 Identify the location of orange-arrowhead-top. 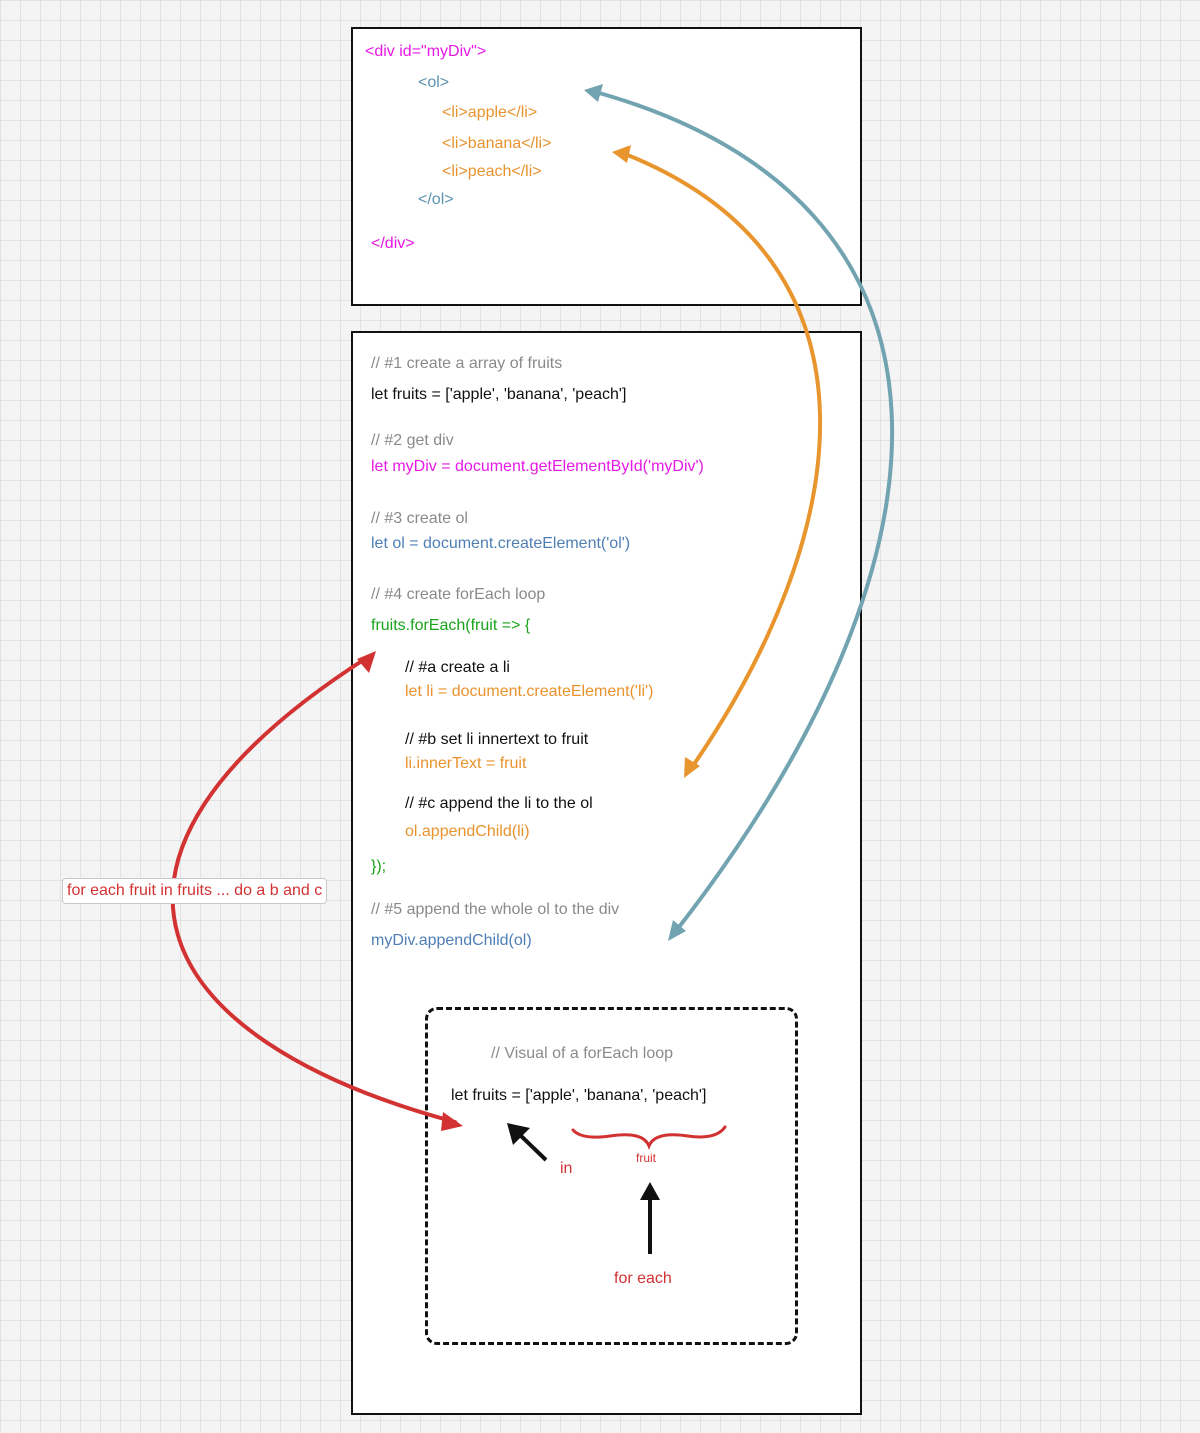
(621, 154).